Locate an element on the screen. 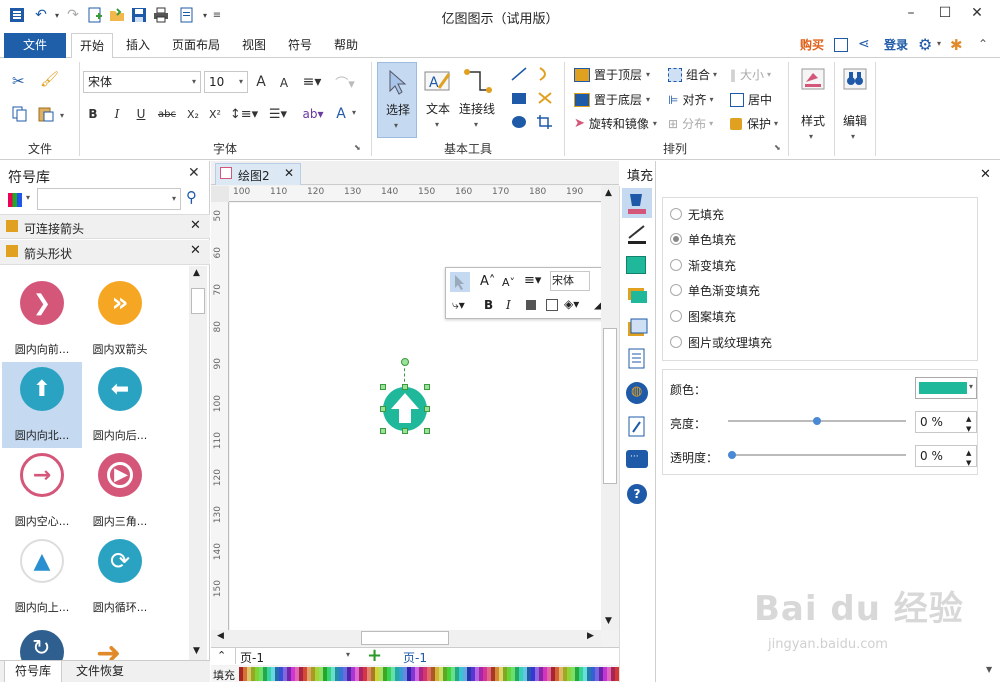 Image resolution: width=1000 pixels, height=682 pixels. screen-icon is located at coordinates (841, 45).